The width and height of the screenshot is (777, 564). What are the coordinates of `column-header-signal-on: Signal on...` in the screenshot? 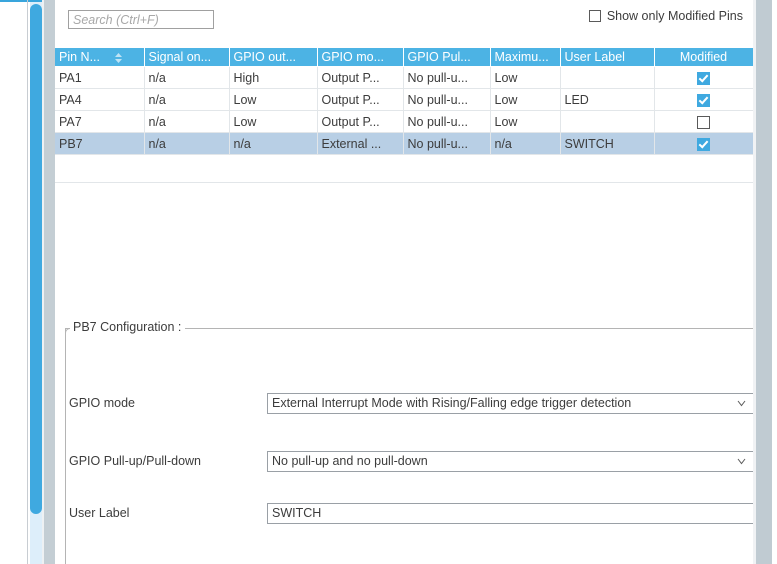 It's located at (187, 57).